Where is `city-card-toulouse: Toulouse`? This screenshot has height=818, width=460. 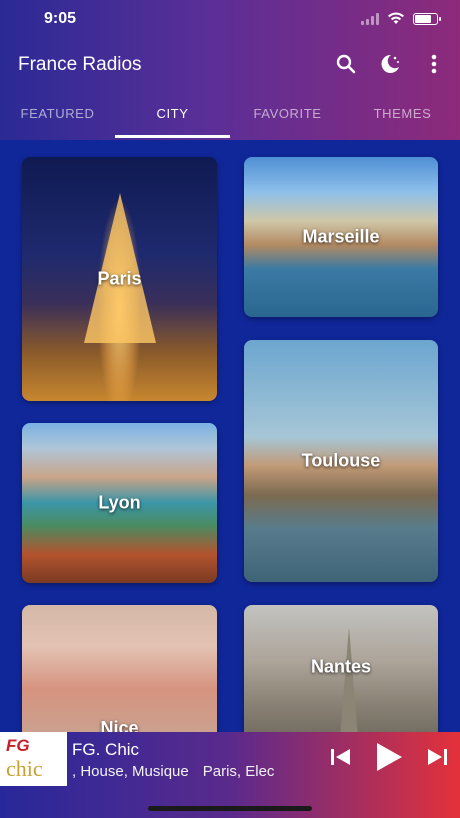
city-card-toulouse: Toulouse is located at coordinates (341, 461).